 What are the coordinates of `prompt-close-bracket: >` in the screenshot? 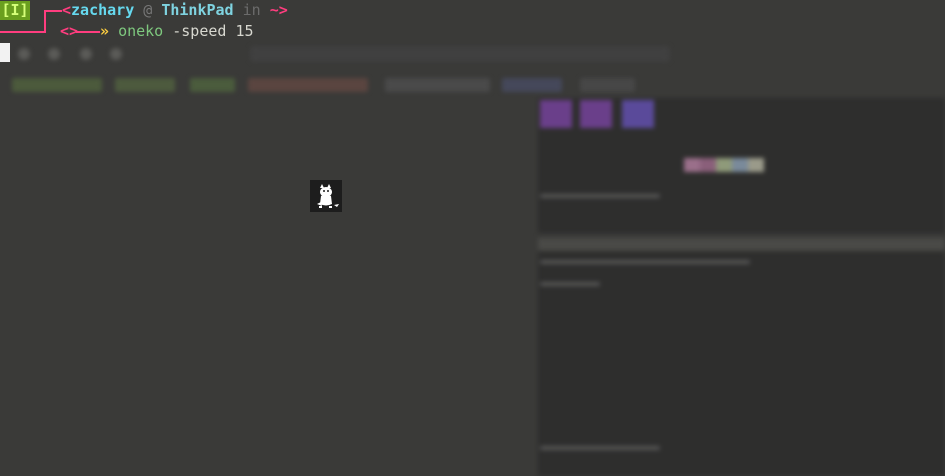 It's located at (283, 10).